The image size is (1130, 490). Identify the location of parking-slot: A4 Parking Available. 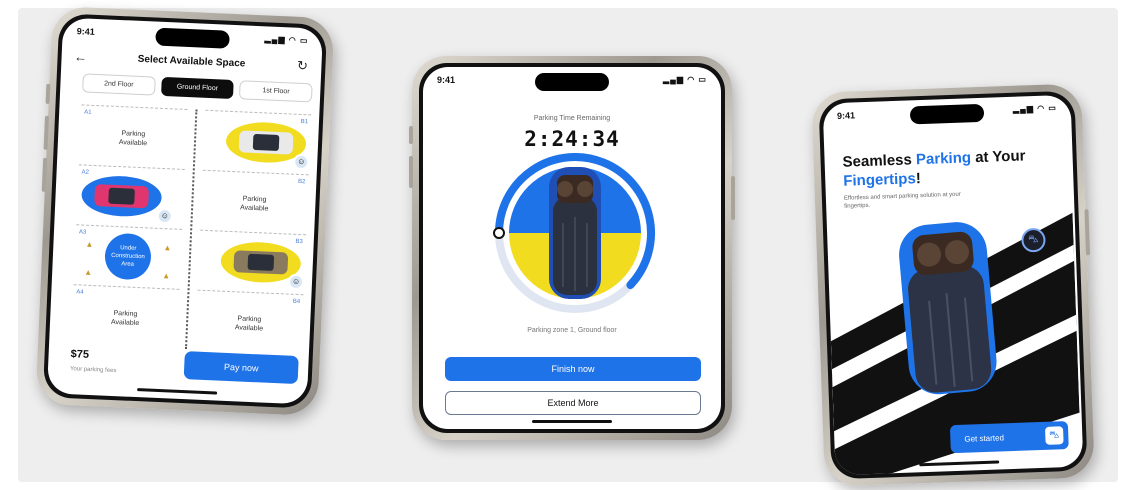
(125, 316).